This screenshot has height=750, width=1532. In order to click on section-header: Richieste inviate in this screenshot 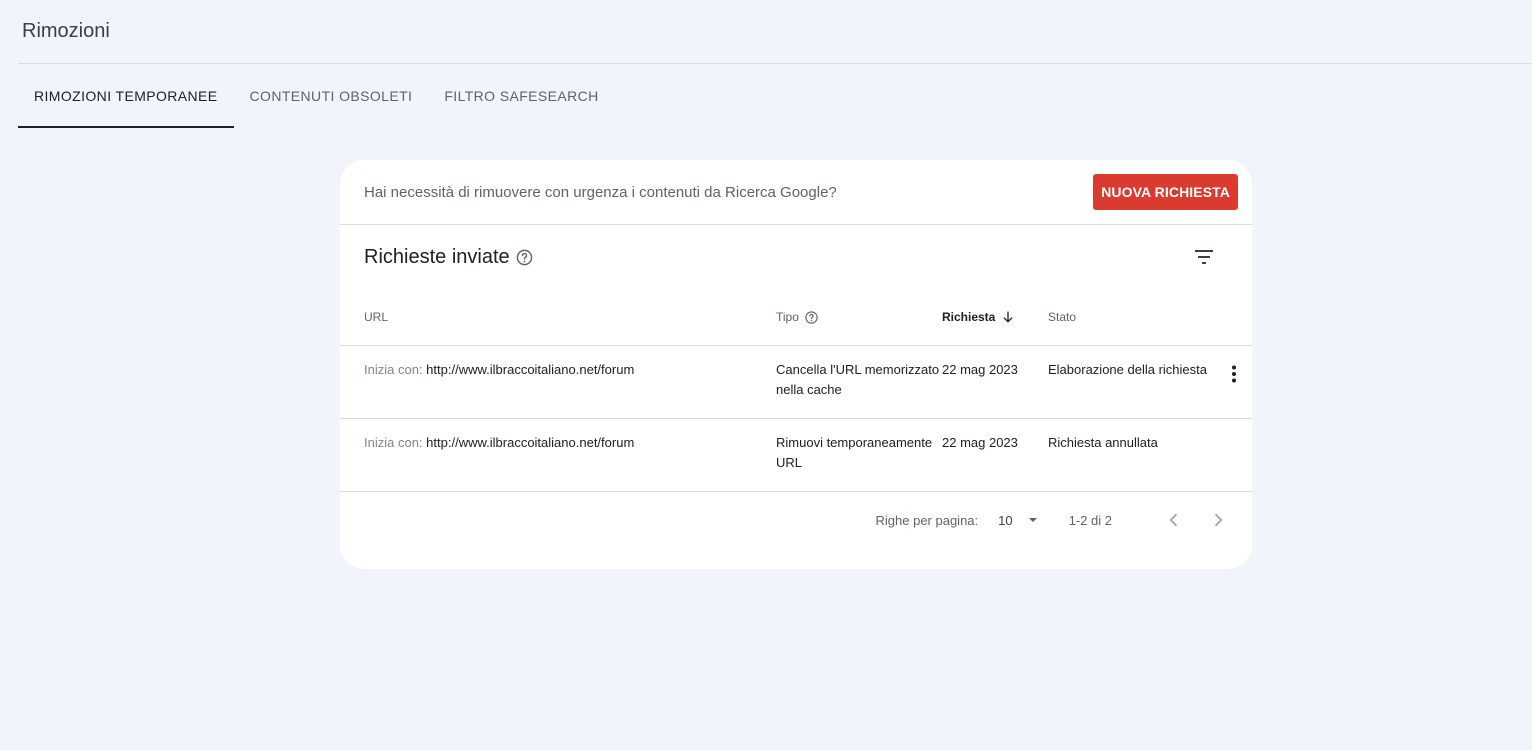, I will do `click(796, 257)`.